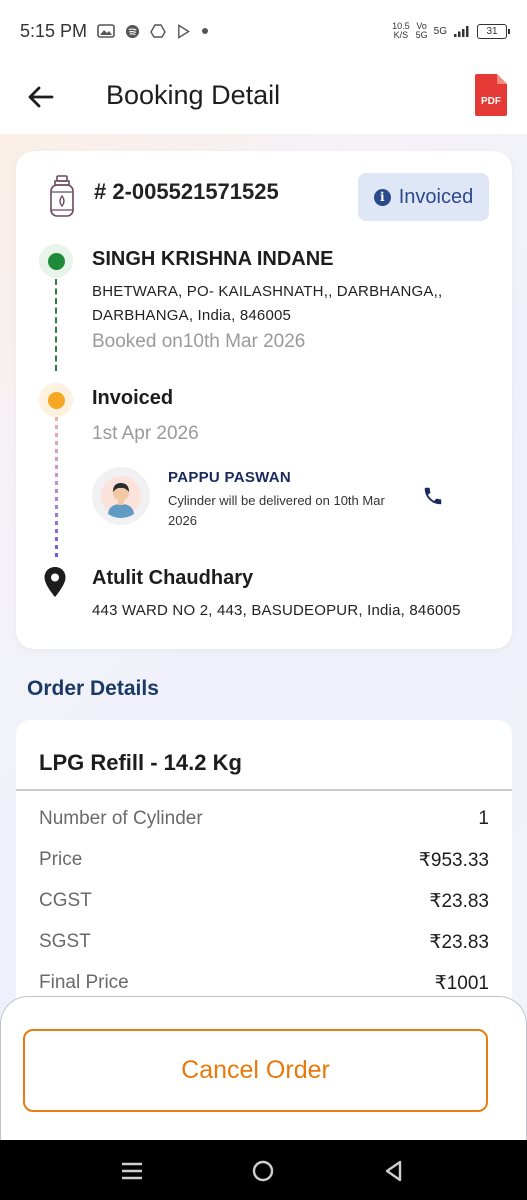 The height and width of the screenshot is (1200, 527). I want to click on booking-number: # 2-005521571525, so click(186, 191).